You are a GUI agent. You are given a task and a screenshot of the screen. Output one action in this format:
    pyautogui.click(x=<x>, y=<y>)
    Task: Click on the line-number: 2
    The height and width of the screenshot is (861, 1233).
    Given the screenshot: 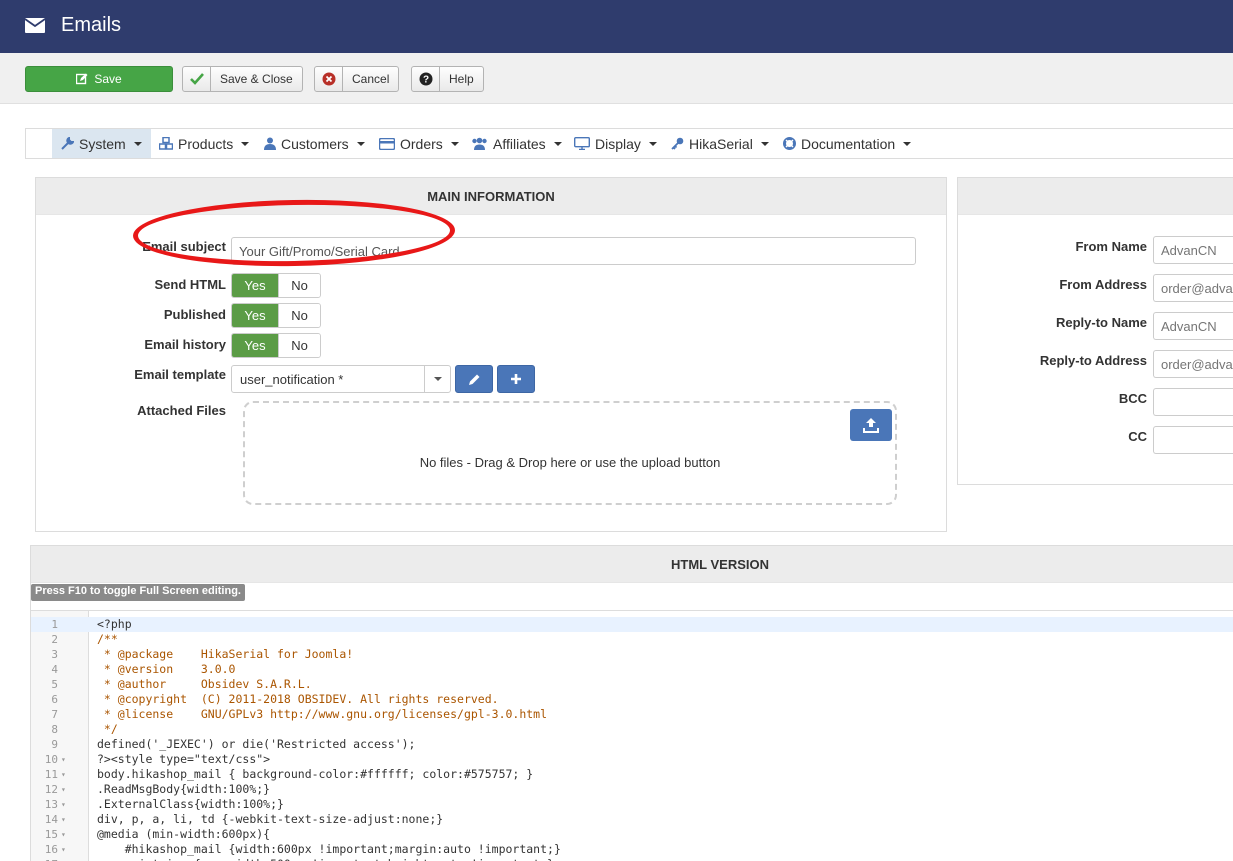 What is the action you would take?
    pyautogui.click(x=54, y=639)
    